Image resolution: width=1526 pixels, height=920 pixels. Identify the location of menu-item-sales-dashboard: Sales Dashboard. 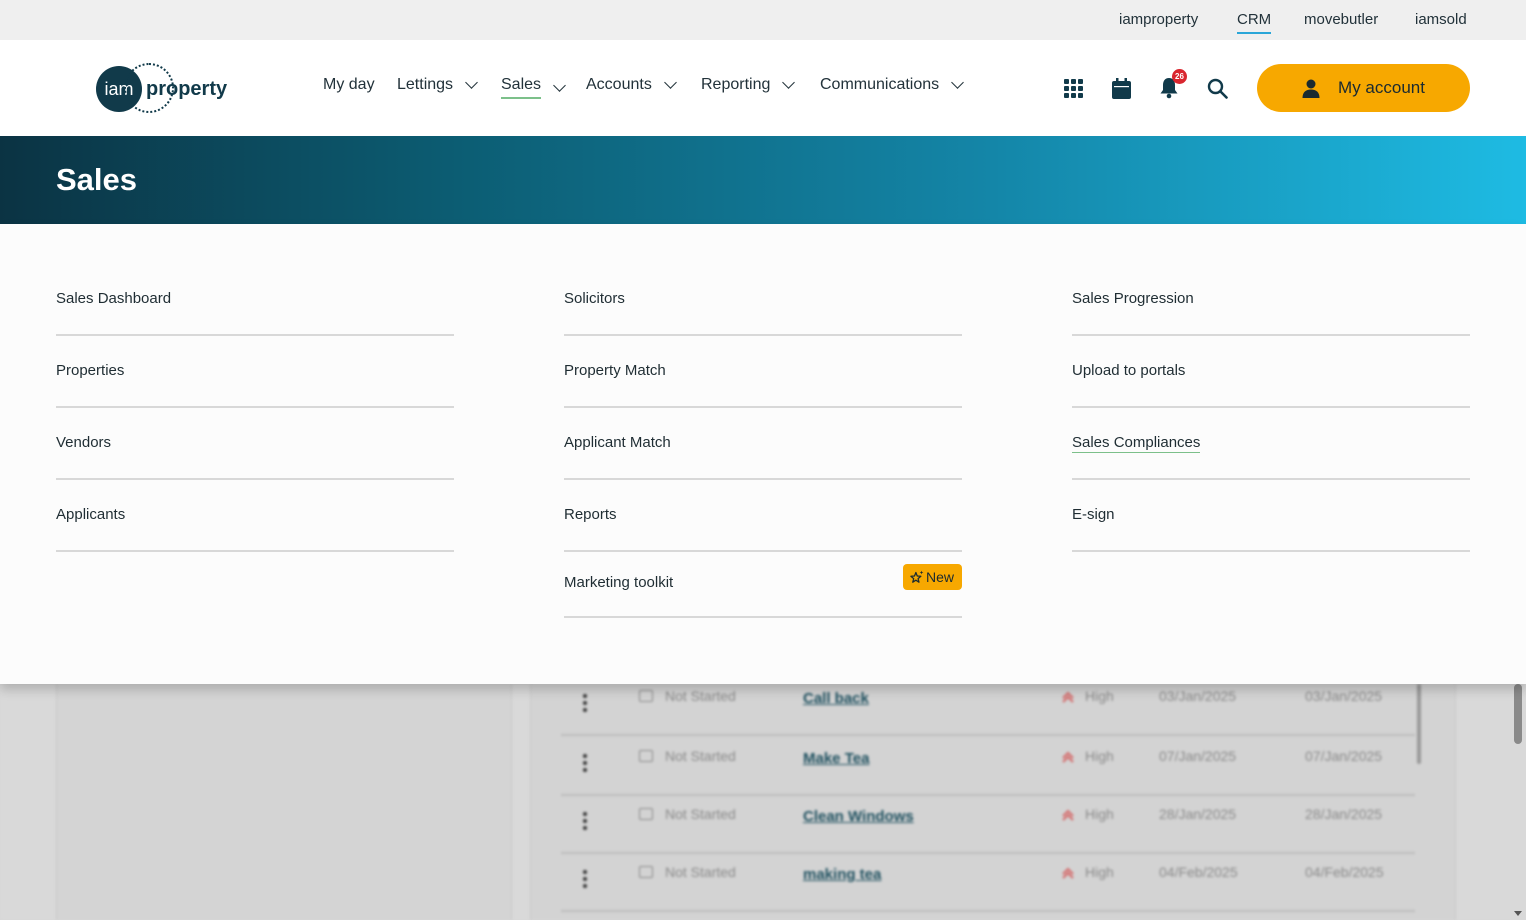
(255, 300).